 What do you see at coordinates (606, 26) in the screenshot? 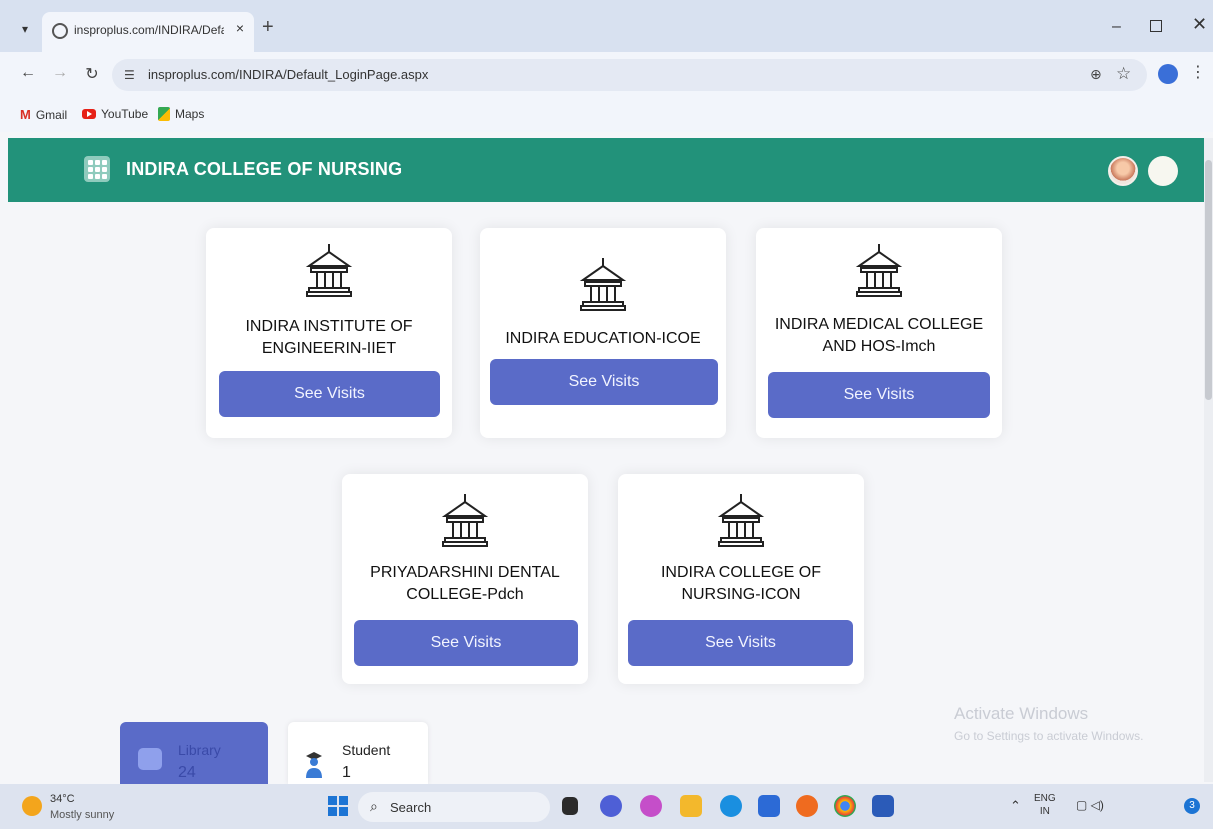
I see `browser-tab-bar: ▾ insproplus.com/INDIRA/Defaul × + – ✕` at bounding box center [606, 26].